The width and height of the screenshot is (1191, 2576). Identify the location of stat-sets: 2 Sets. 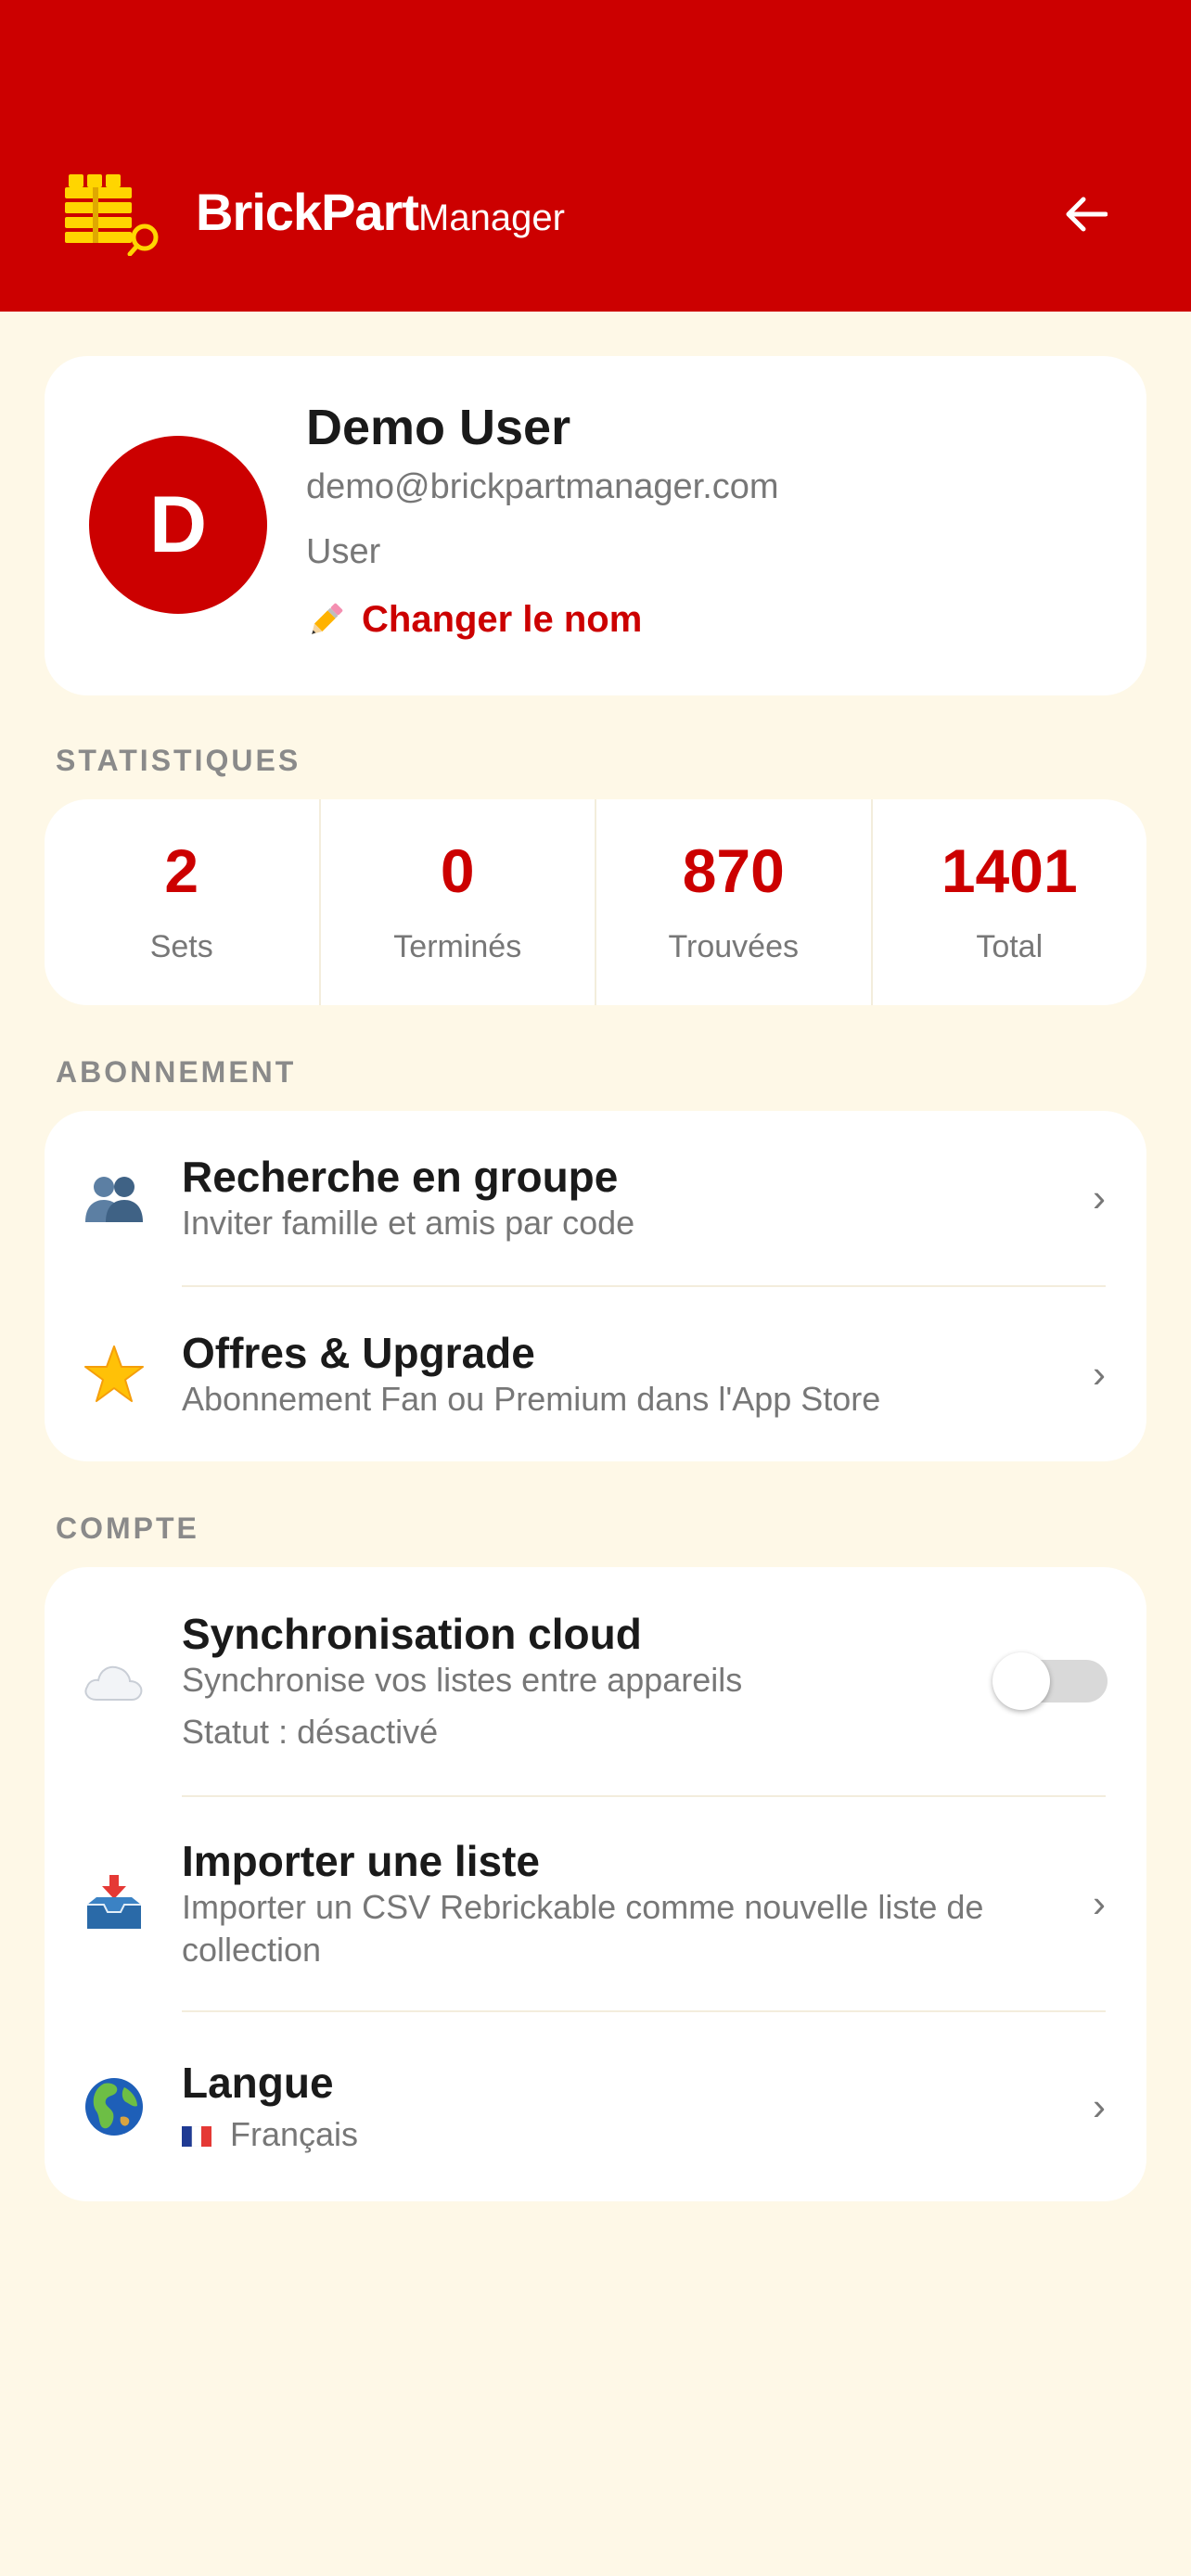
(182, 902).